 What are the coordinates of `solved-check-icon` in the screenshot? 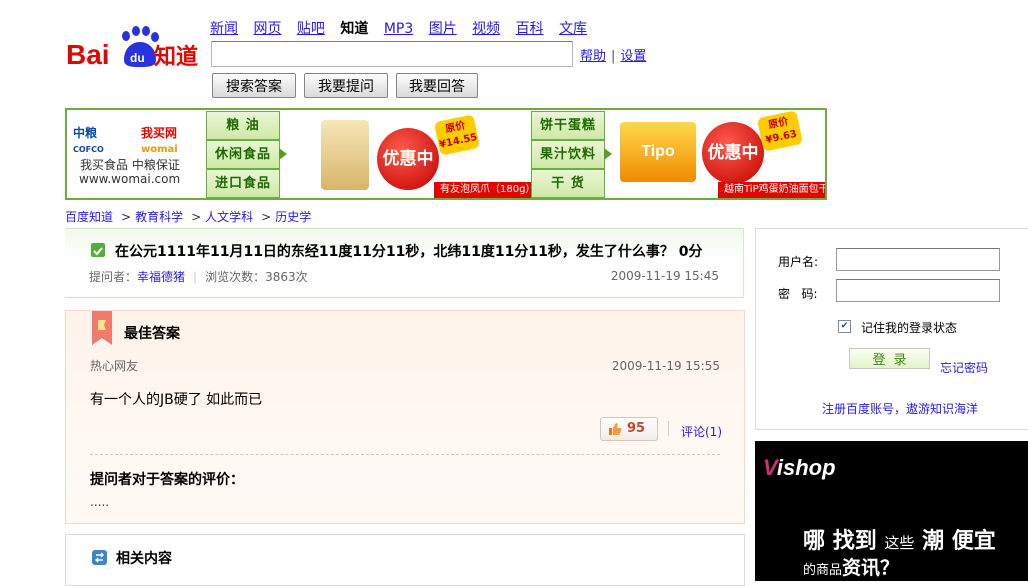 It's located at (98, 250).